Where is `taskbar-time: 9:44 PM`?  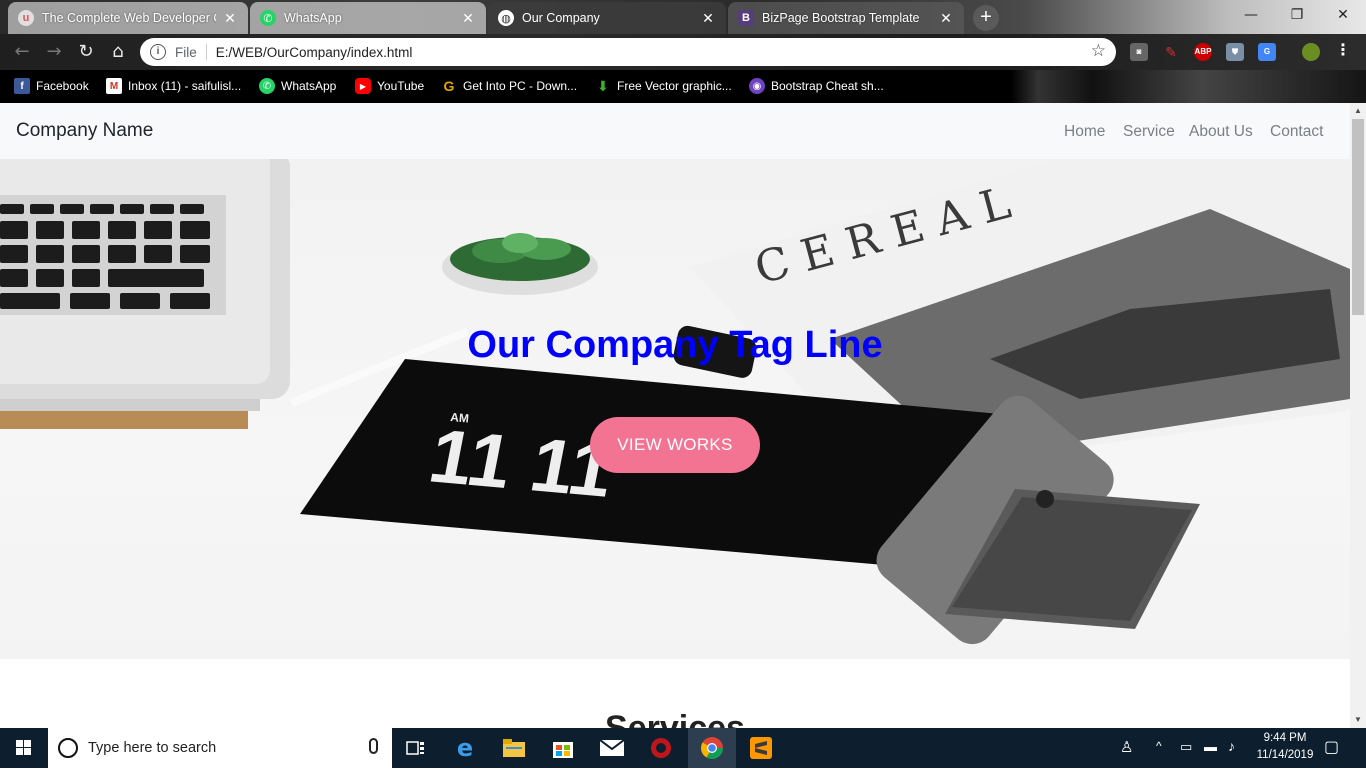
taskbar-time: 9:44 PM is located at coordinates (1285, 738).